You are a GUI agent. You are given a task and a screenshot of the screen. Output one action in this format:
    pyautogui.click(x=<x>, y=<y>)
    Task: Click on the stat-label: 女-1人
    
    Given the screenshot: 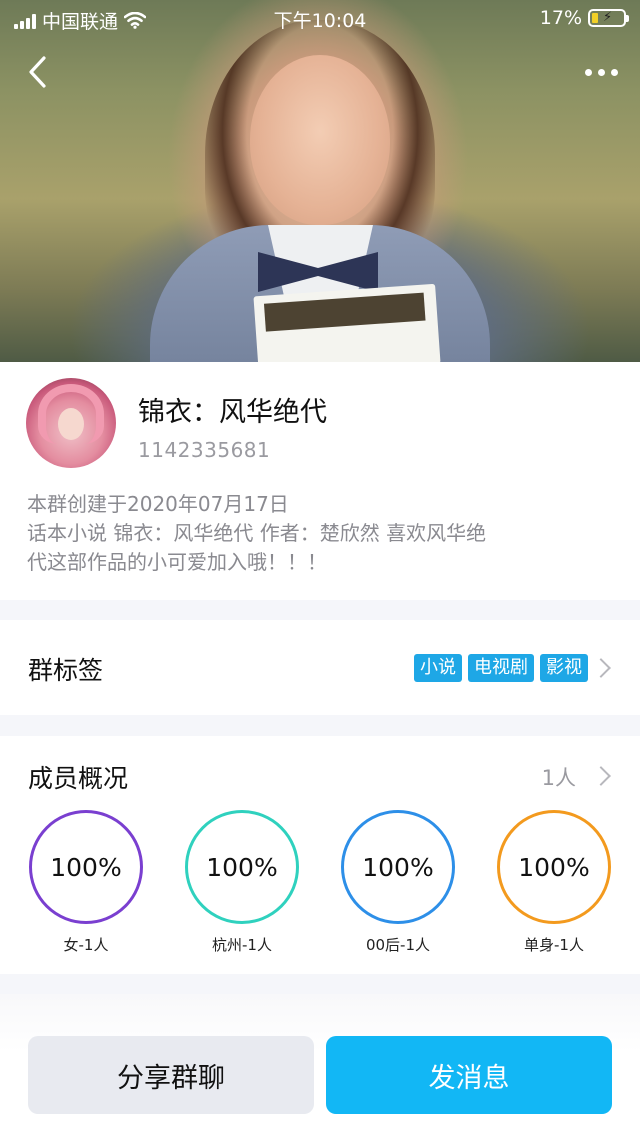 What is the action you would take?
    pyautogui.click(x=86, y=945)
    